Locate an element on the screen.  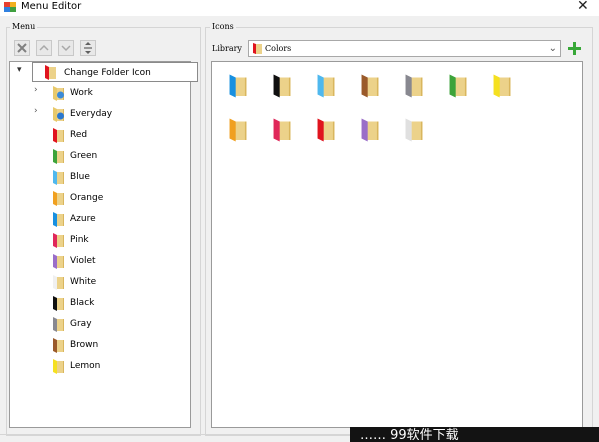
tree-item-brown: Brown is located at coordinates (100, 344).